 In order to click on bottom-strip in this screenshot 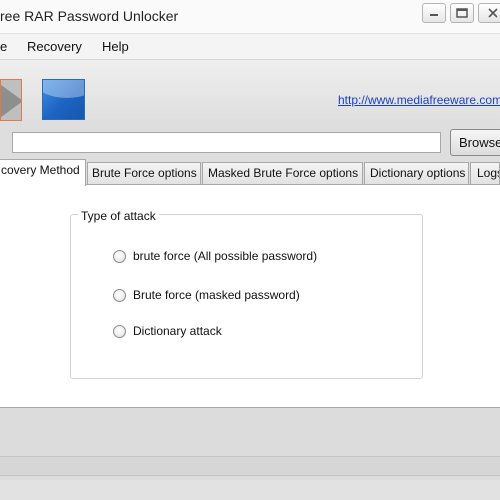, I will do `click(250, 490)`.